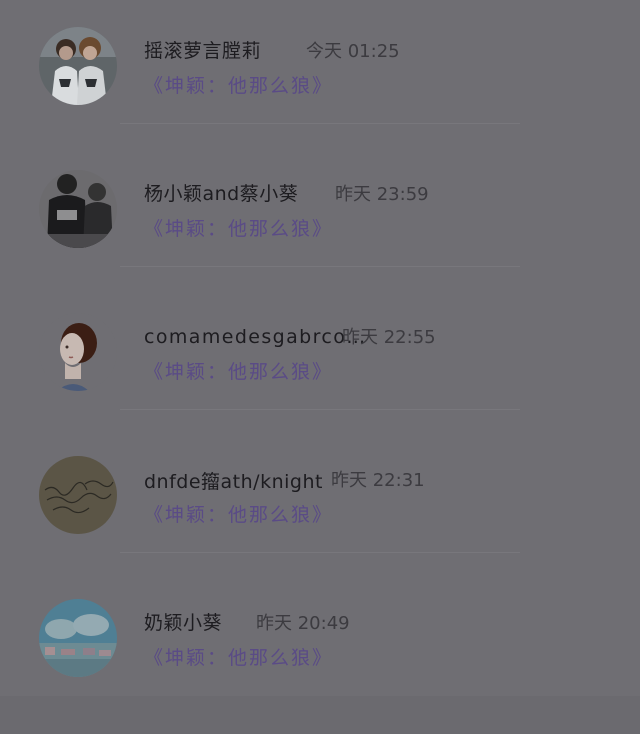  I want to click on contact-name: 奶颖小葵, so click(183, 623).